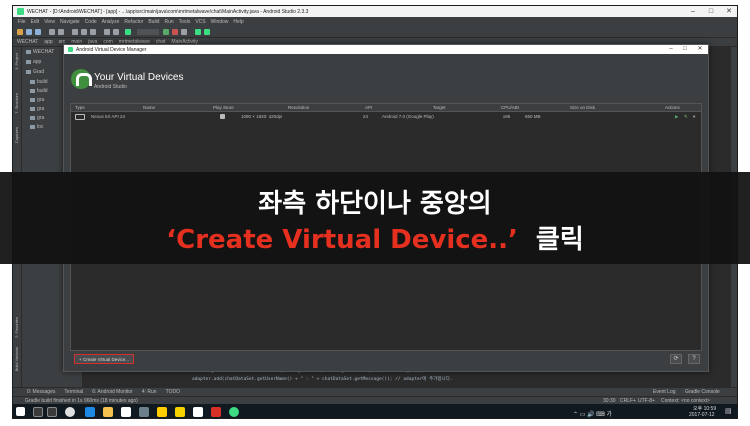 The width and height of the screenshot is (750, 426). Describe the element at coordinates (592, 413) in the screenshot. I see `tray-icons: ⌃ ▭ 🔊 ⌨ 가` at that location.